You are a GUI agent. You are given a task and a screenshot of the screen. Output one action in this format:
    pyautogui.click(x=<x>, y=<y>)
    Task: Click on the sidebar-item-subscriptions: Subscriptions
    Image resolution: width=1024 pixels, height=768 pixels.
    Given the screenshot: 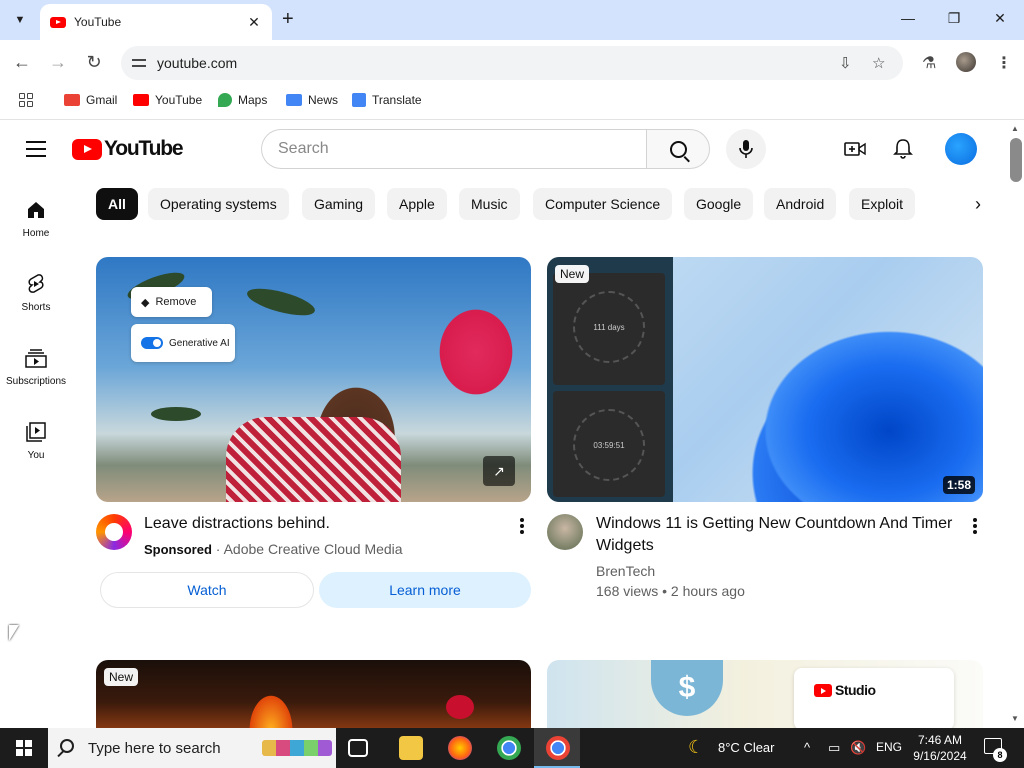 What is the action you would take?
    pyautogui.click(x=36, y=375)
    